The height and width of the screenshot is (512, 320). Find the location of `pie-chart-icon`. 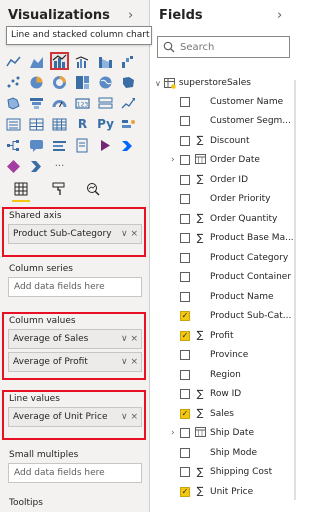

pie-chart-icon is located at coordinates (36, 82).